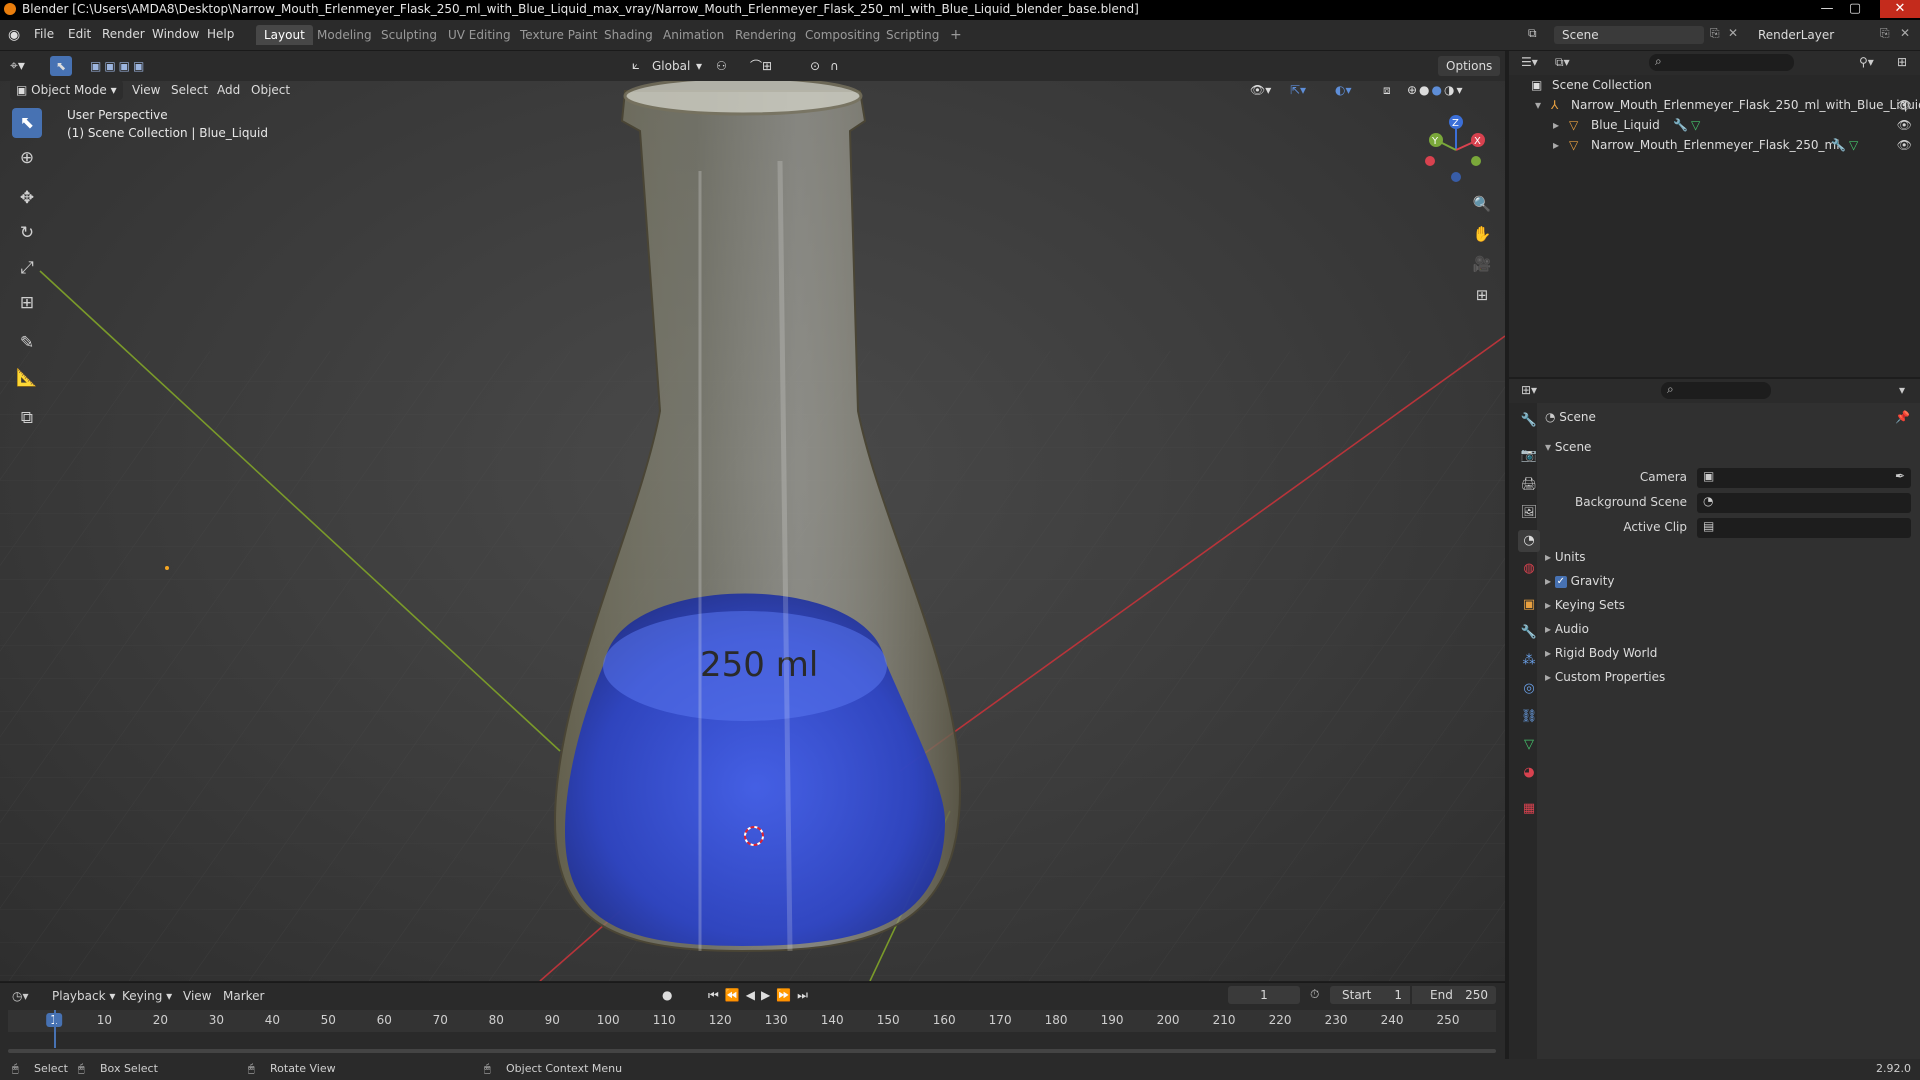 Image resolution: width=1920 pixels, height=1080 pixels. I want to click on options-dropdown: Options, so click(1469, 66).